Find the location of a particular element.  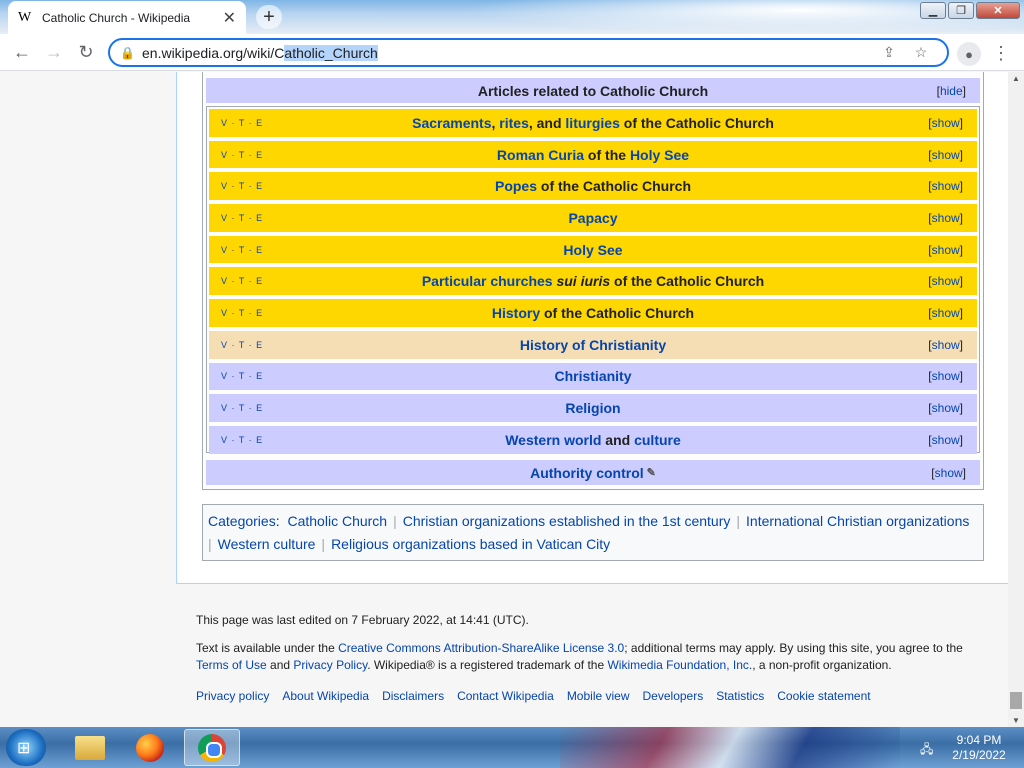

category-link: Western culture is located at coordinates (267, 544).